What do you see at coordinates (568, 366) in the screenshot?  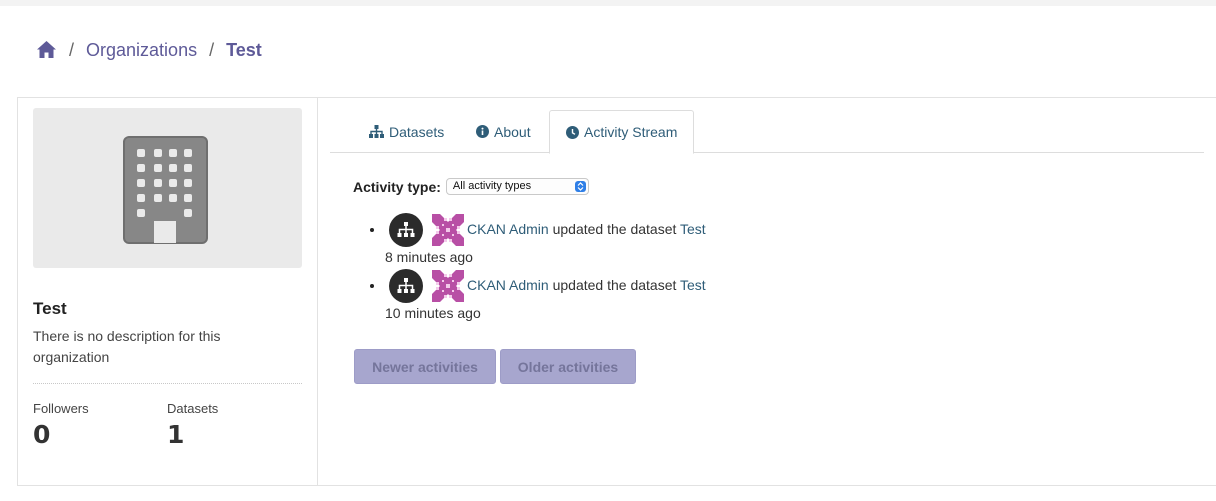 I see `older-activities-button: Older activities` at bounding box center [568, 366].